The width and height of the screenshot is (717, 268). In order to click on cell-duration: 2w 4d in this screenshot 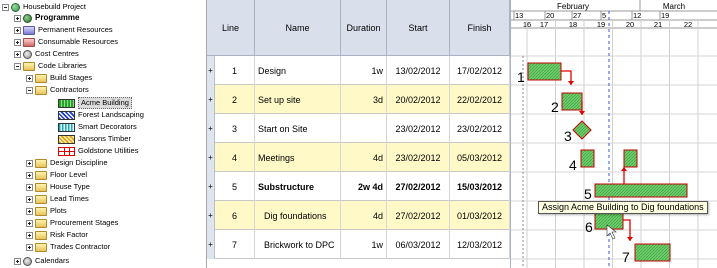, I will do `click(364, 186)`.